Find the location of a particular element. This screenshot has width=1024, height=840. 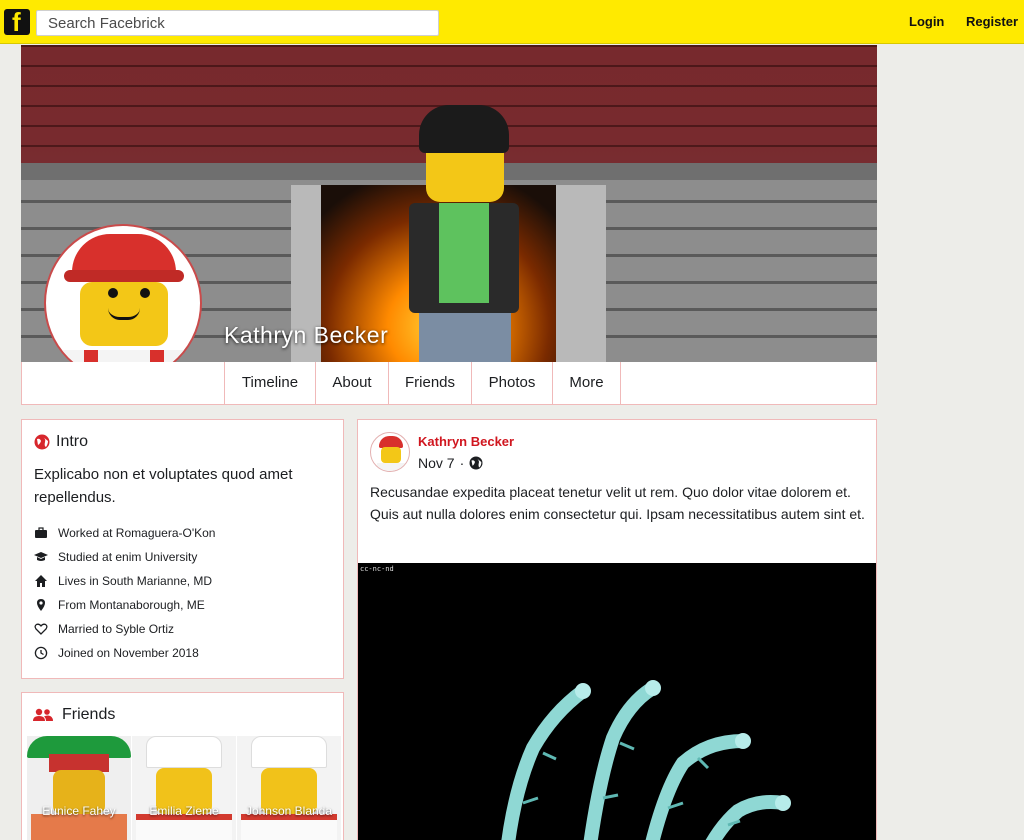

intro-detail-joined: Joined on November 2018 is located at coordinates (116, 653).